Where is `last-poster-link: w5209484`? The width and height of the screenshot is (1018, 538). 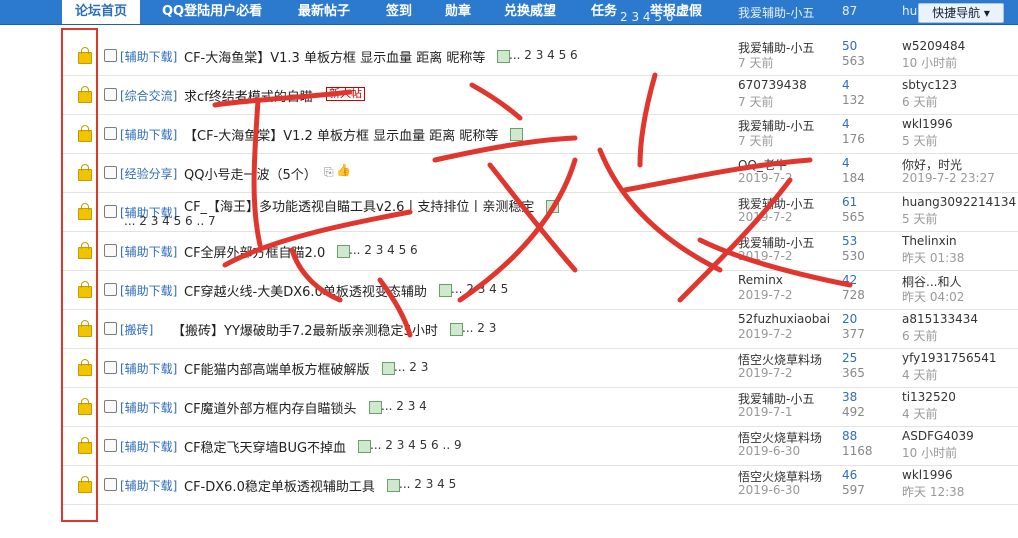
last-poster-link: w5209484 is located at coordinates (933, 46).